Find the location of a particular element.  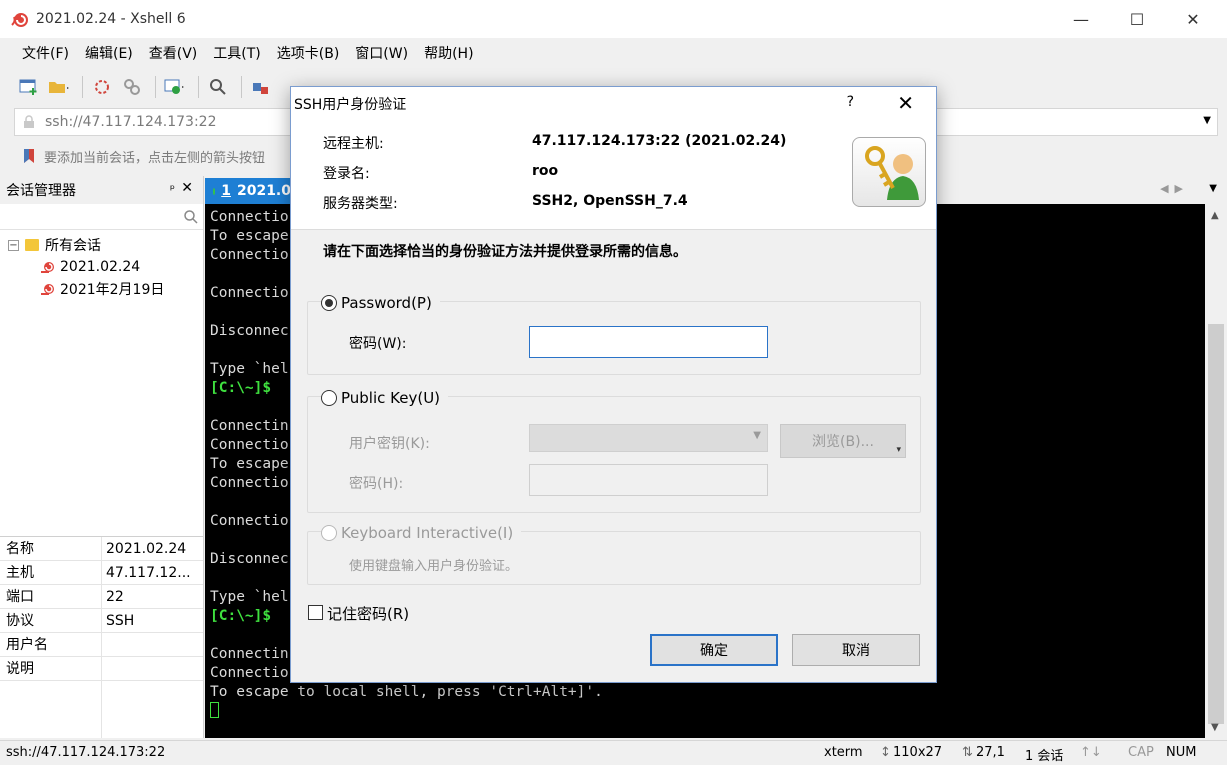

folder-icon is located at coordinates (32, 245).